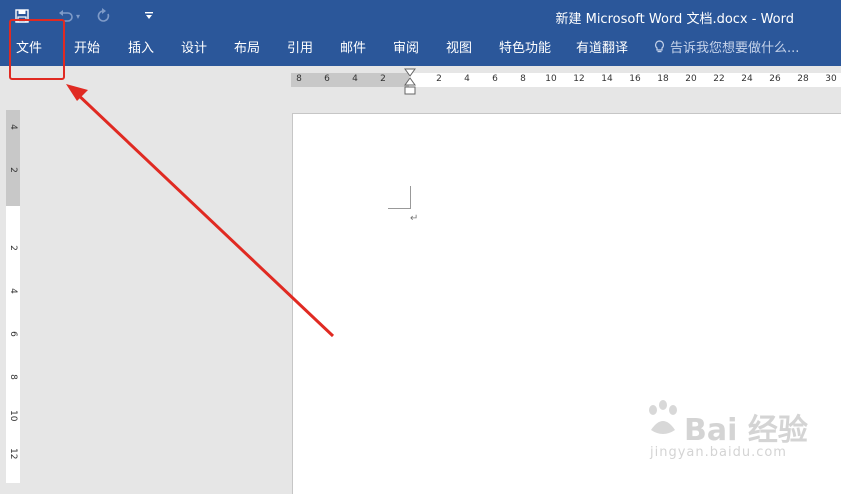 This screenshot has width=841, height=494. I want to click on baidu-paw-logo, so click(663, 417).